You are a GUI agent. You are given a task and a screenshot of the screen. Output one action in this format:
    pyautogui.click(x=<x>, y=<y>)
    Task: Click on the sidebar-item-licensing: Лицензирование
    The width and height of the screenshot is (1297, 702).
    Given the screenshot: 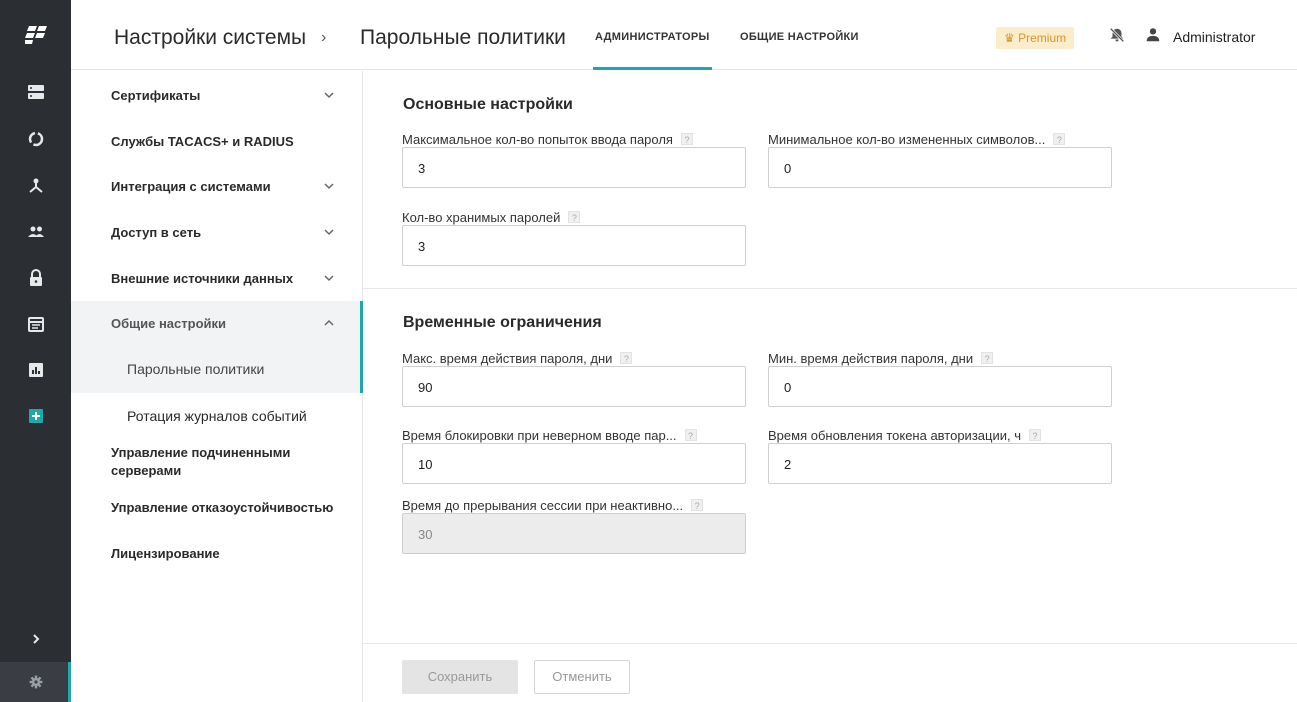 What is the action you would take?
    pyautogui.click(x=165, y=553)
    